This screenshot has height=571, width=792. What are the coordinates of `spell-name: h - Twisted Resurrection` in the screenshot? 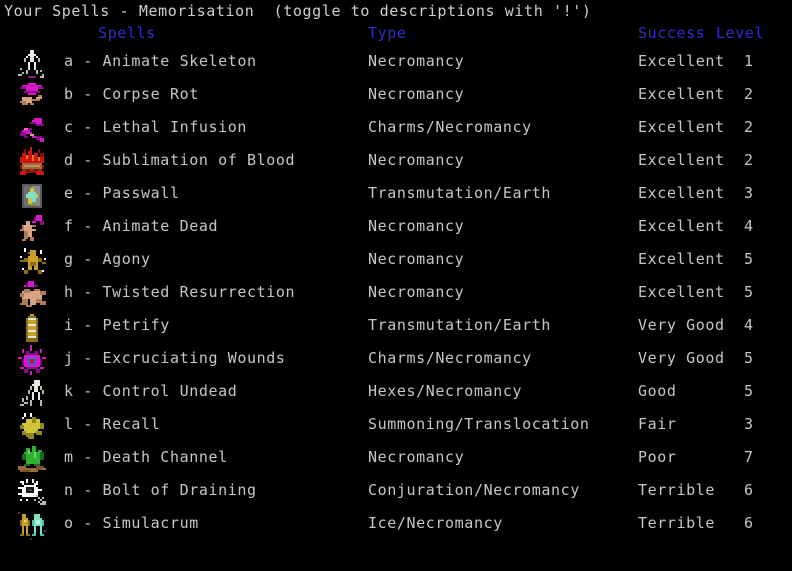 It's located at (180, 292).